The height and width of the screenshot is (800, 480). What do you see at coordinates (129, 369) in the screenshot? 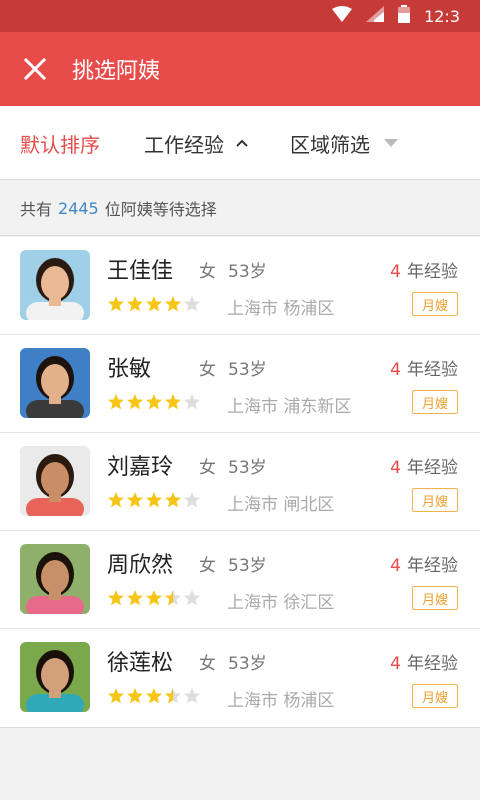
I see `caregiver-name: 张敏` at bounding box center [129, 369].